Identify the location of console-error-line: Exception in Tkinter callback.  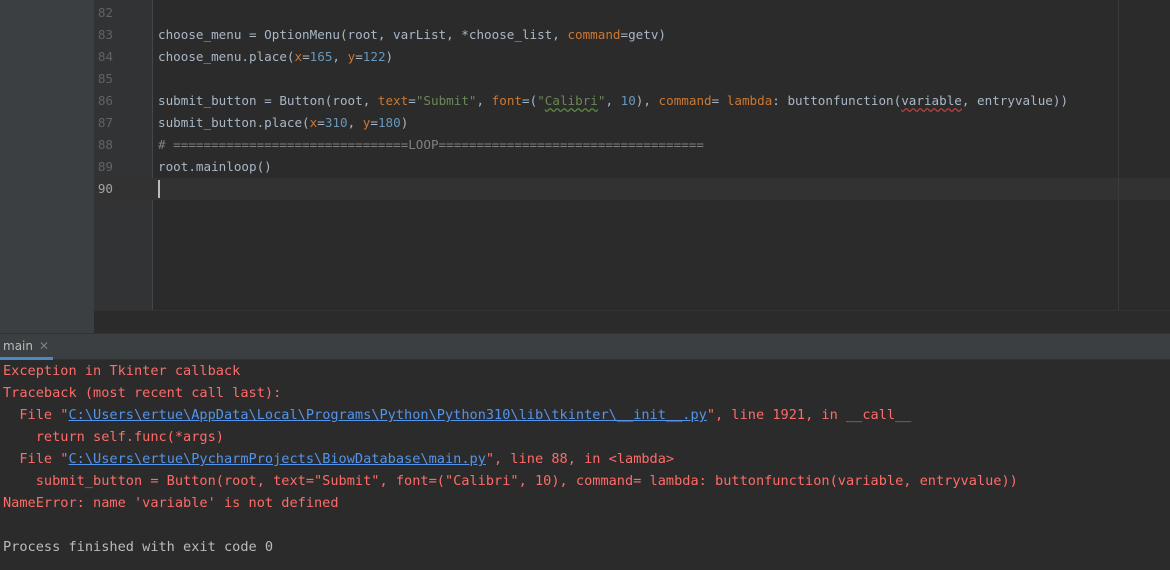
(121, 371).